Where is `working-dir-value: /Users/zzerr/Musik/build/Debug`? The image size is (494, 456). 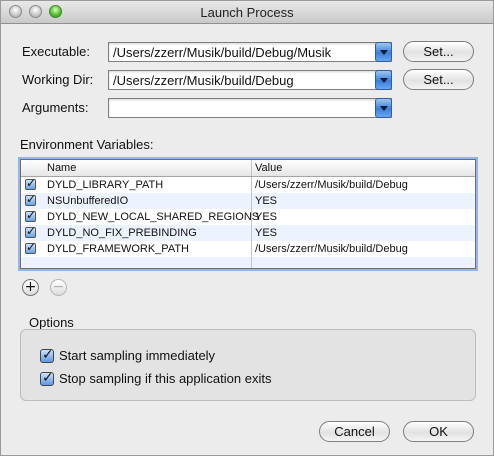 working-dir-value: /Users/zzerr/Musik/build/Debug is located at coordinates (203, 80).